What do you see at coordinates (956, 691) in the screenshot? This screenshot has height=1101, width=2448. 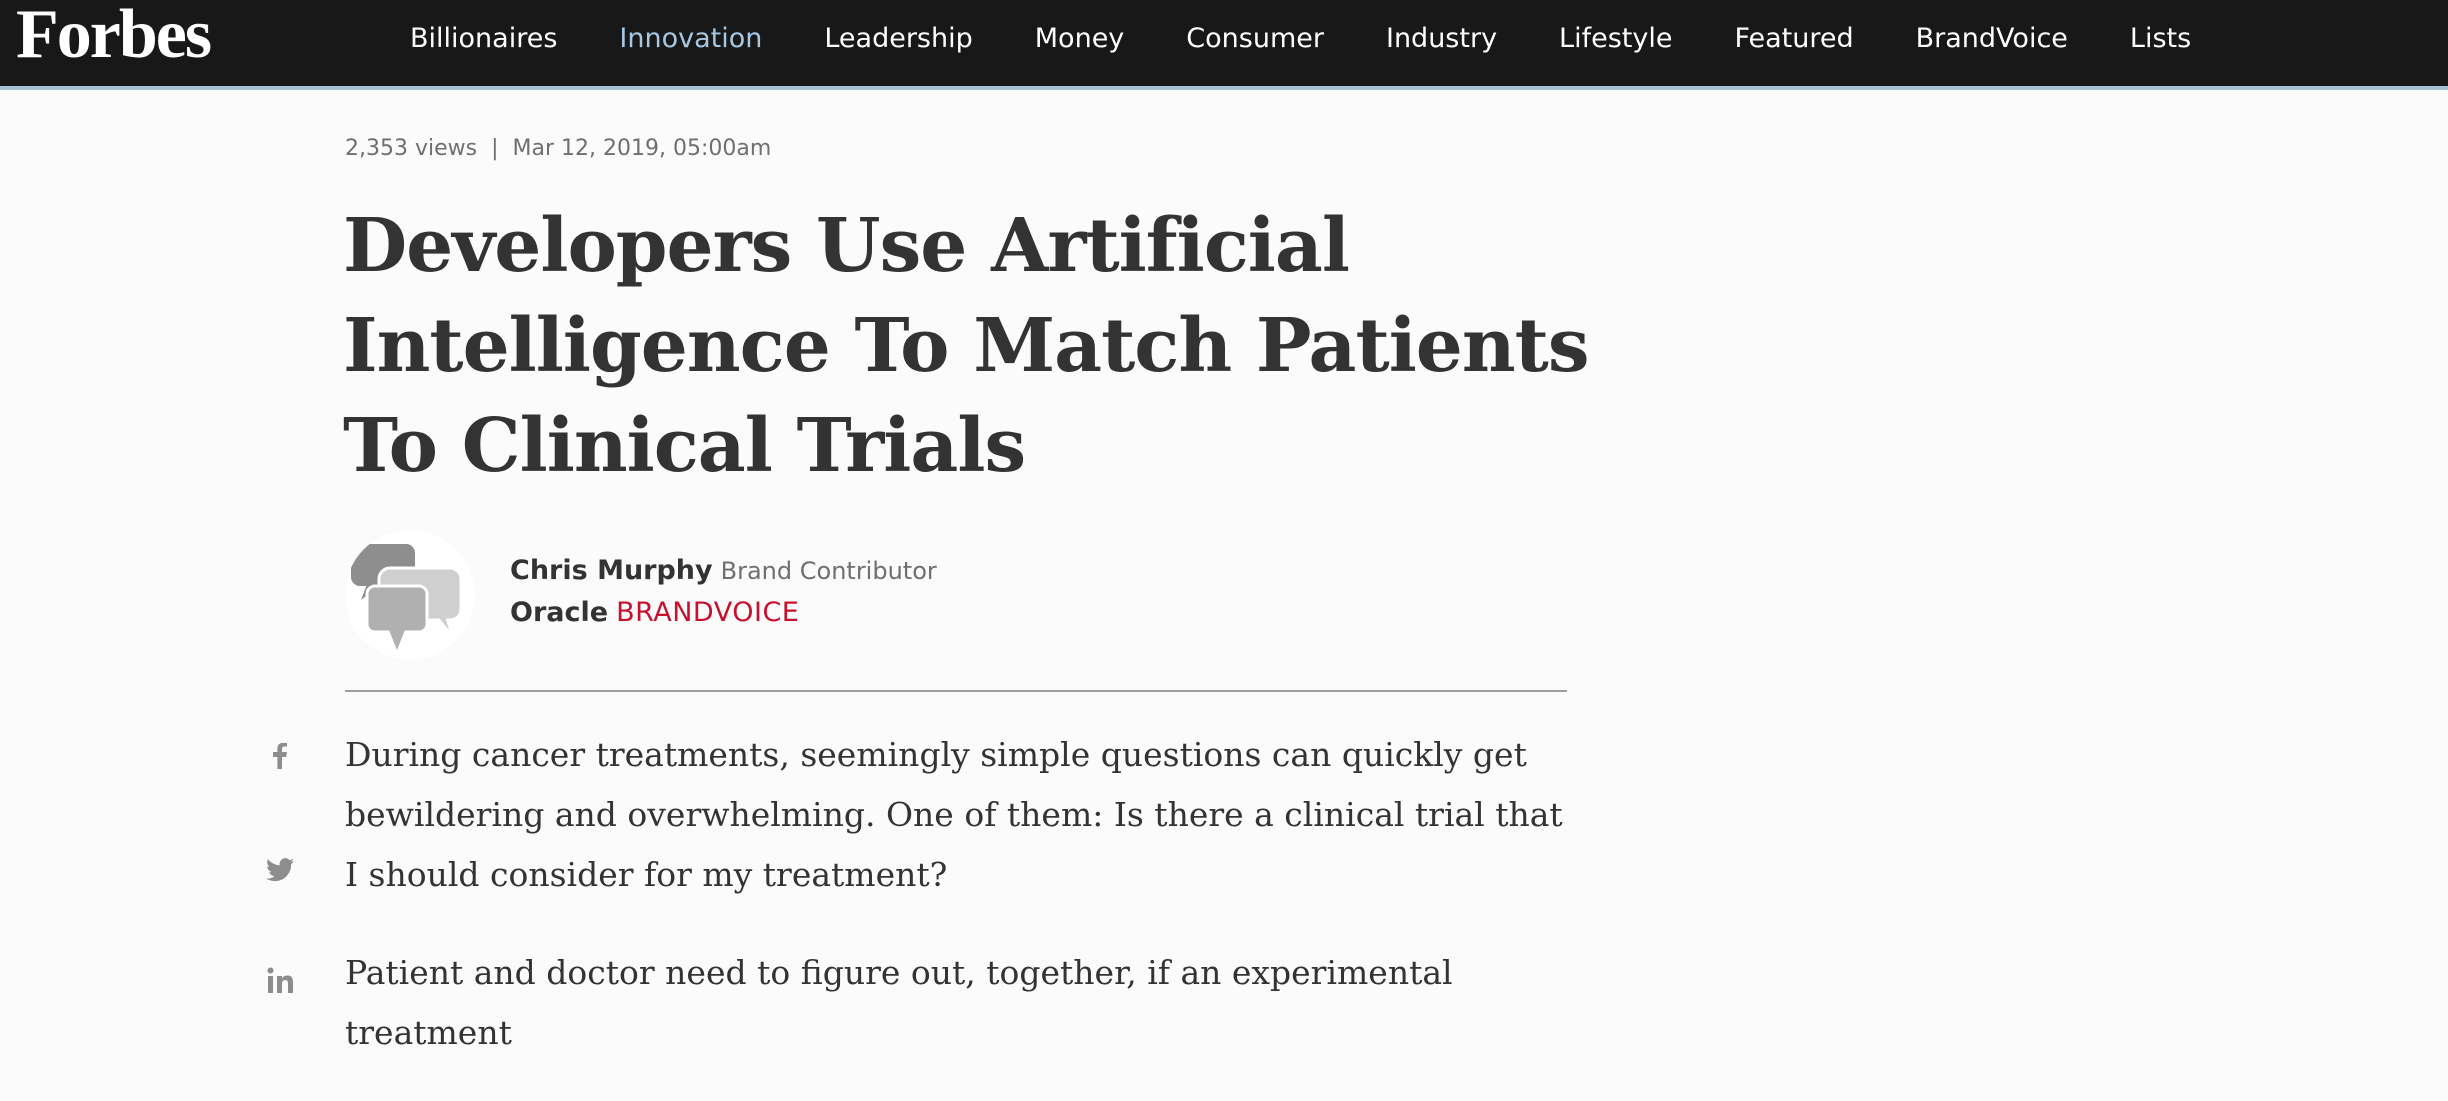 I see `author-divider` at bounding box center [956, 691].